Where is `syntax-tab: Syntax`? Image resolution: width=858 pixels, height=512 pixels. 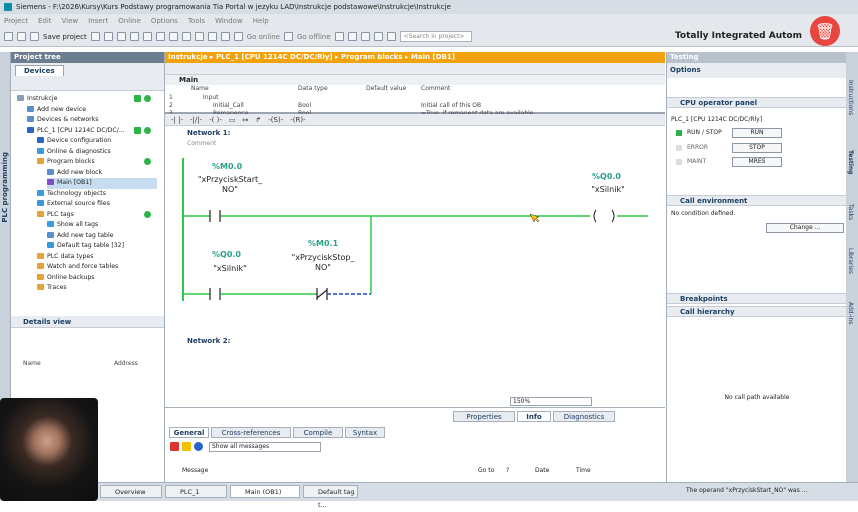 syntax-tab: Syntax is located at coordinates (365, 432).